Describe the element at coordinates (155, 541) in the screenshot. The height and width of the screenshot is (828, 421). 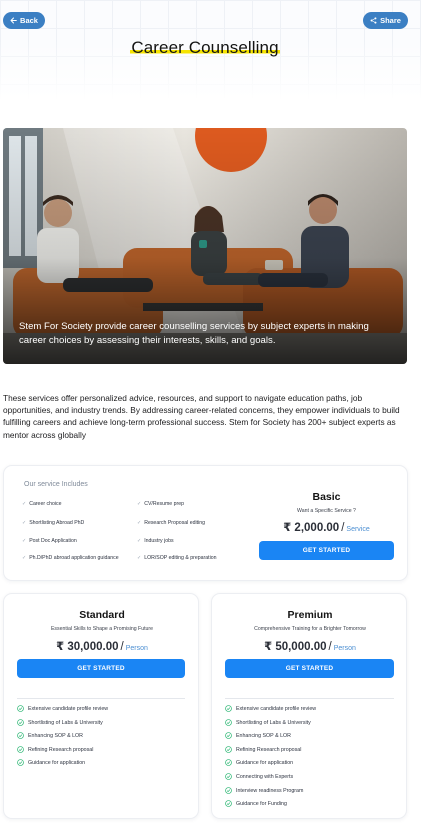
I see `service-item: ✓ Industry jobs` at that location.